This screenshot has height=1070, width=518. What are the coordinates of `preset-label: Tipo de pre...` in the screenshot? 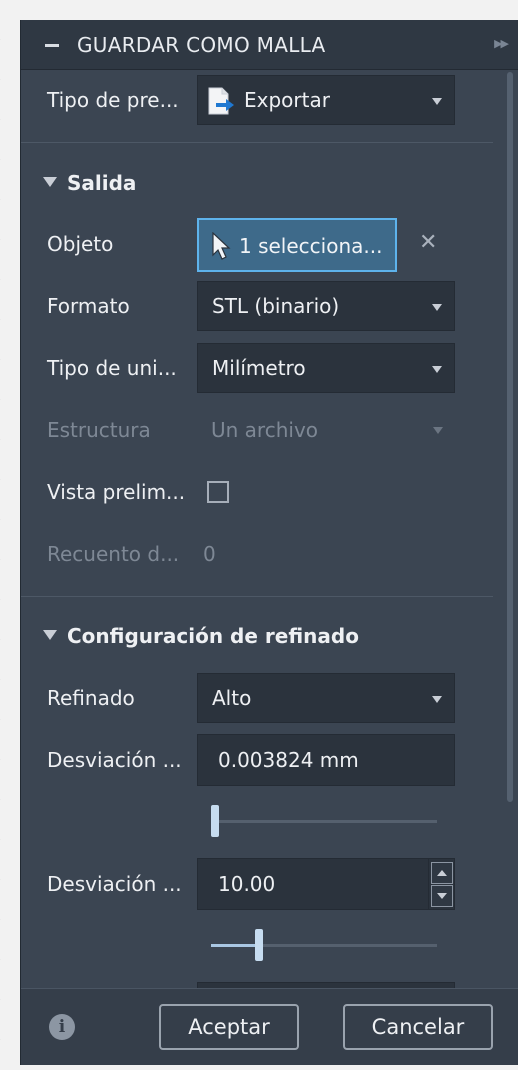 It's located at (113, 100).